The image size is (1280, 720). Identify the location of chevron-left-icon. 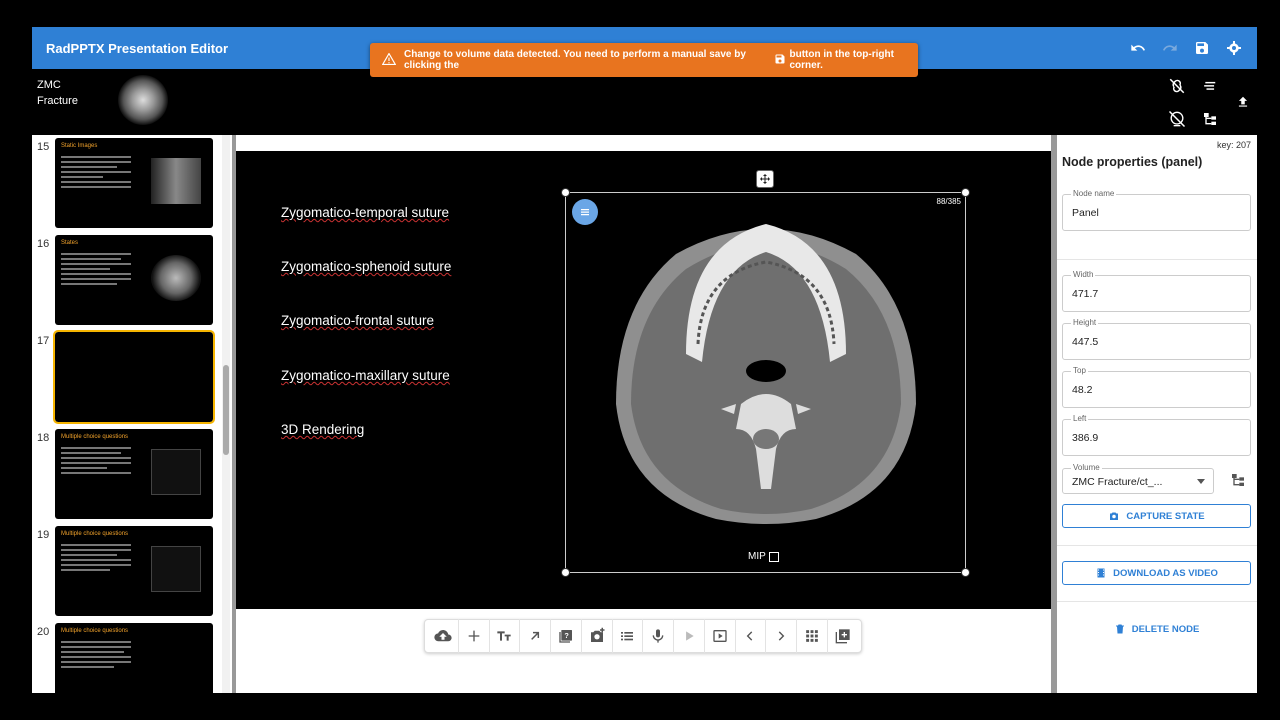
(750, 636).